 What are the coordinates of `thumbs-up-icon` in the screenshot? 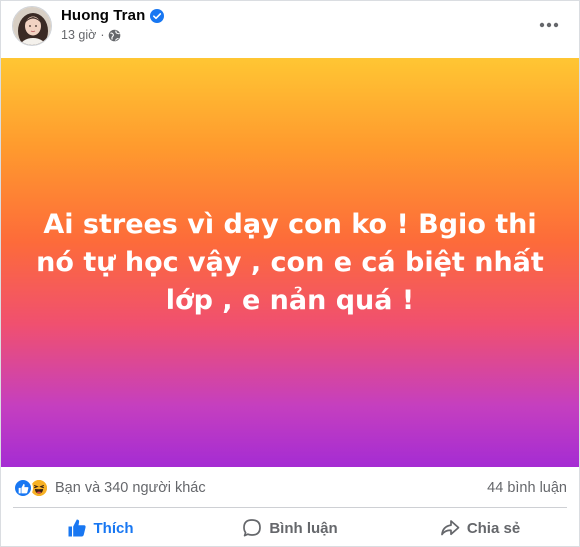 It's located at (77, 528).